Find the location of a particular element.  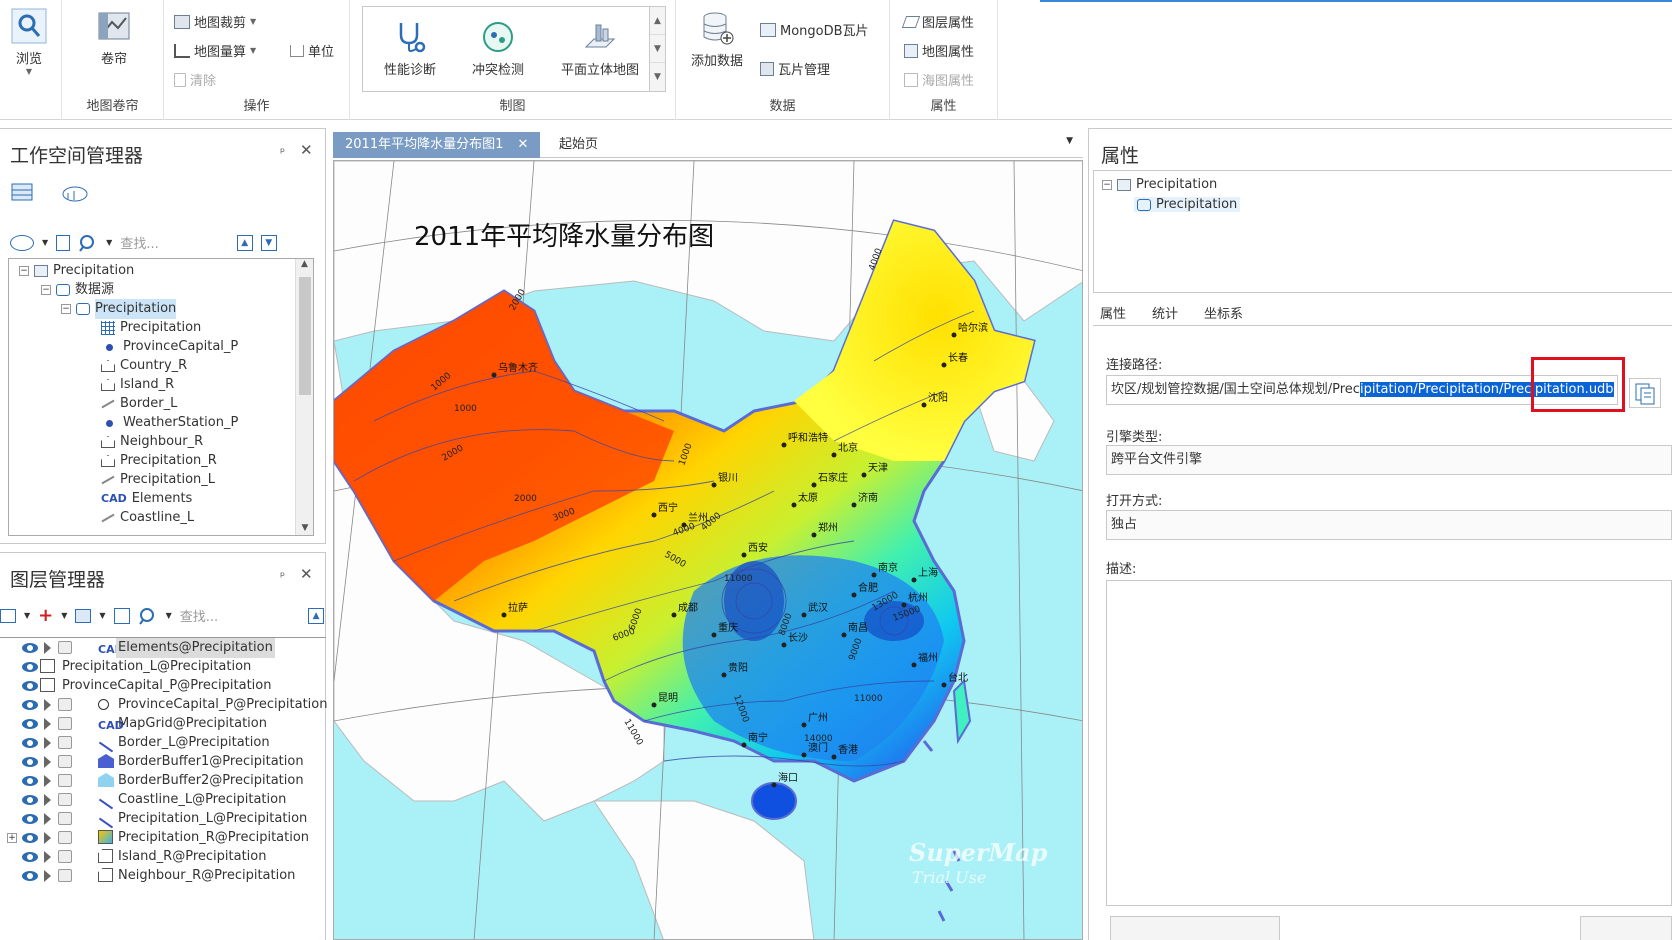

layer-item: Neighbour_R@Precipitation is located at coordinates (163, 876).